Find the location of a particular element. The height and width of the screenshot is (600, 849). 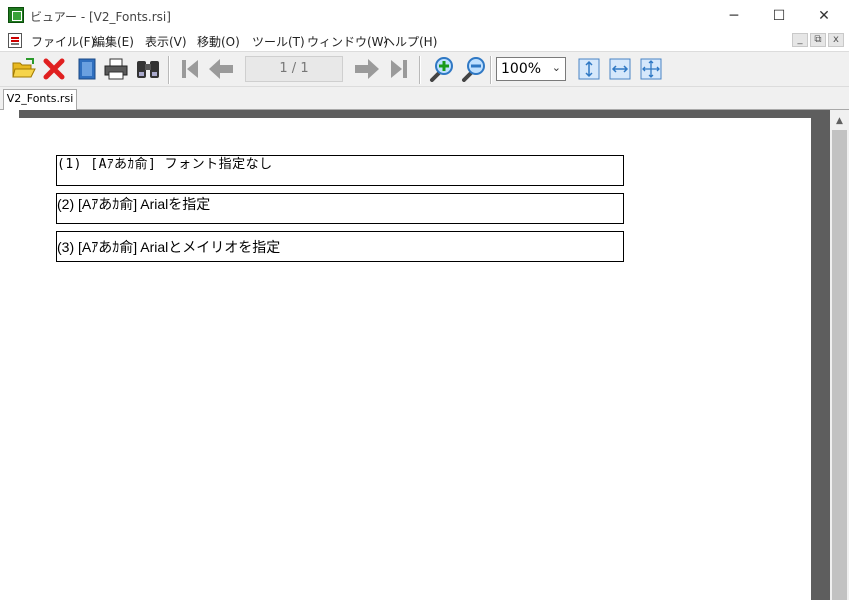

open-folder-icon is located at coordinates (24, 68).